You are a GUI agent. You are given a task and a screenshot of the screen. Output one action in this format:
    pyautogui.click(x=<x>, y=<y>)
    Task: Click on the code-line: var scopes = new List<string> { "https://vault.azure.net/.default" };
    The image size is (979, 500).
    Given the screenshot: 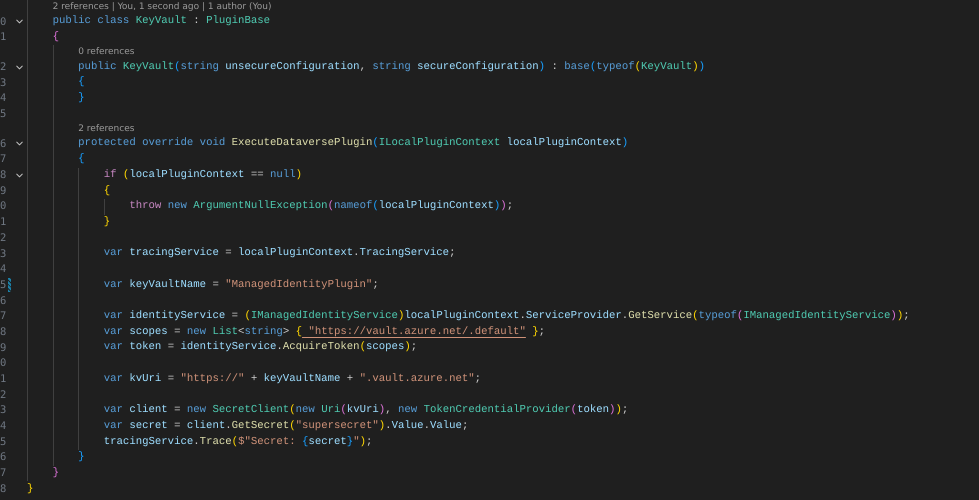 What is the action you would take?
    pyautogui.click(x=324, y=332)
    